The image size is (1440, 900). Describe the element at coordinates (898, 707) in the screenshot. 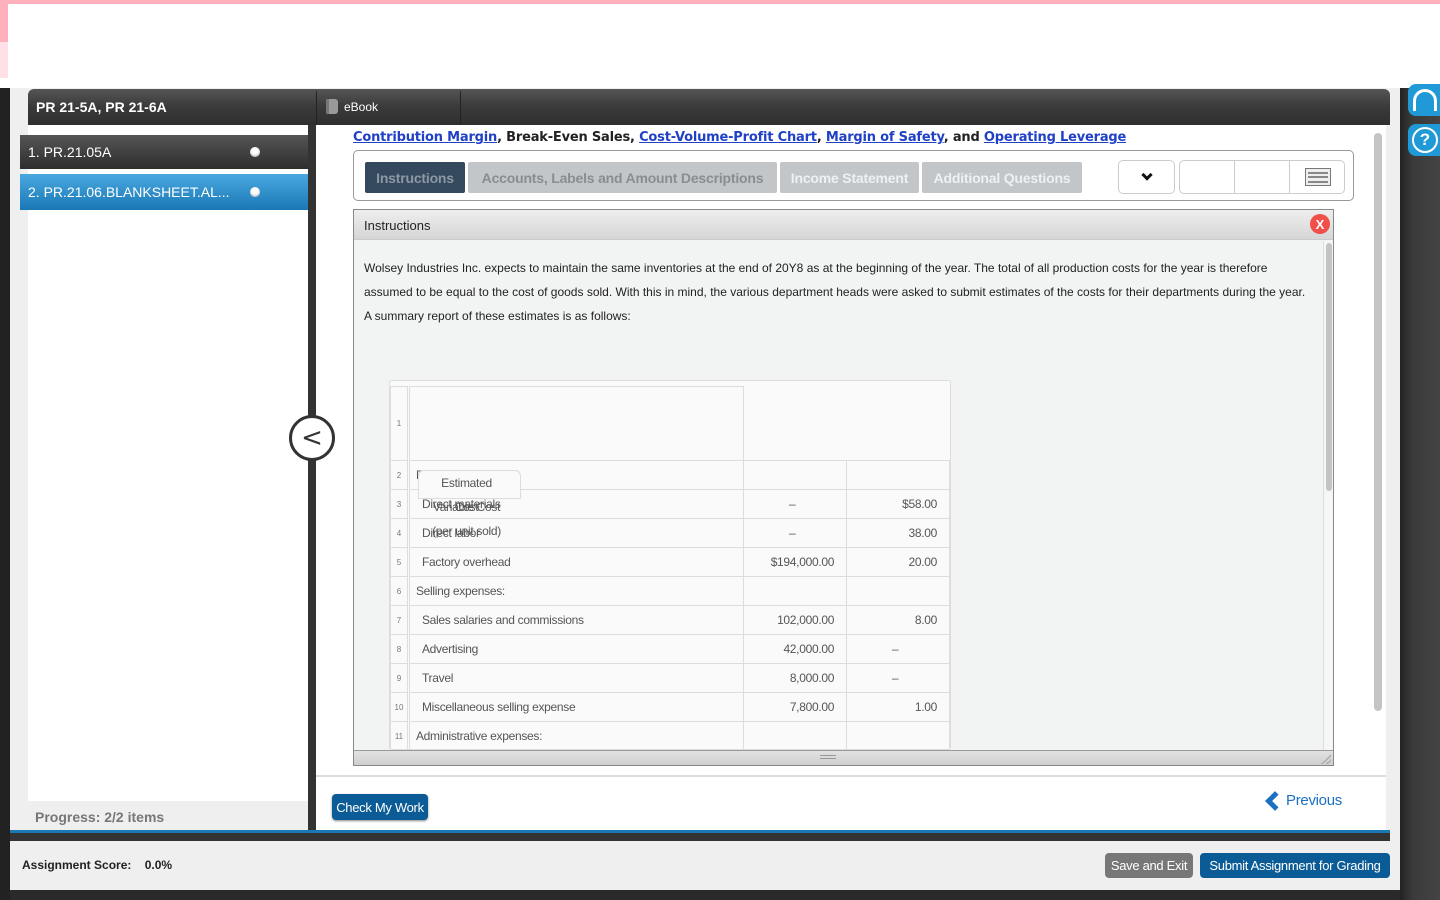

I see `variable-cost-cell: 1.00` at that location.